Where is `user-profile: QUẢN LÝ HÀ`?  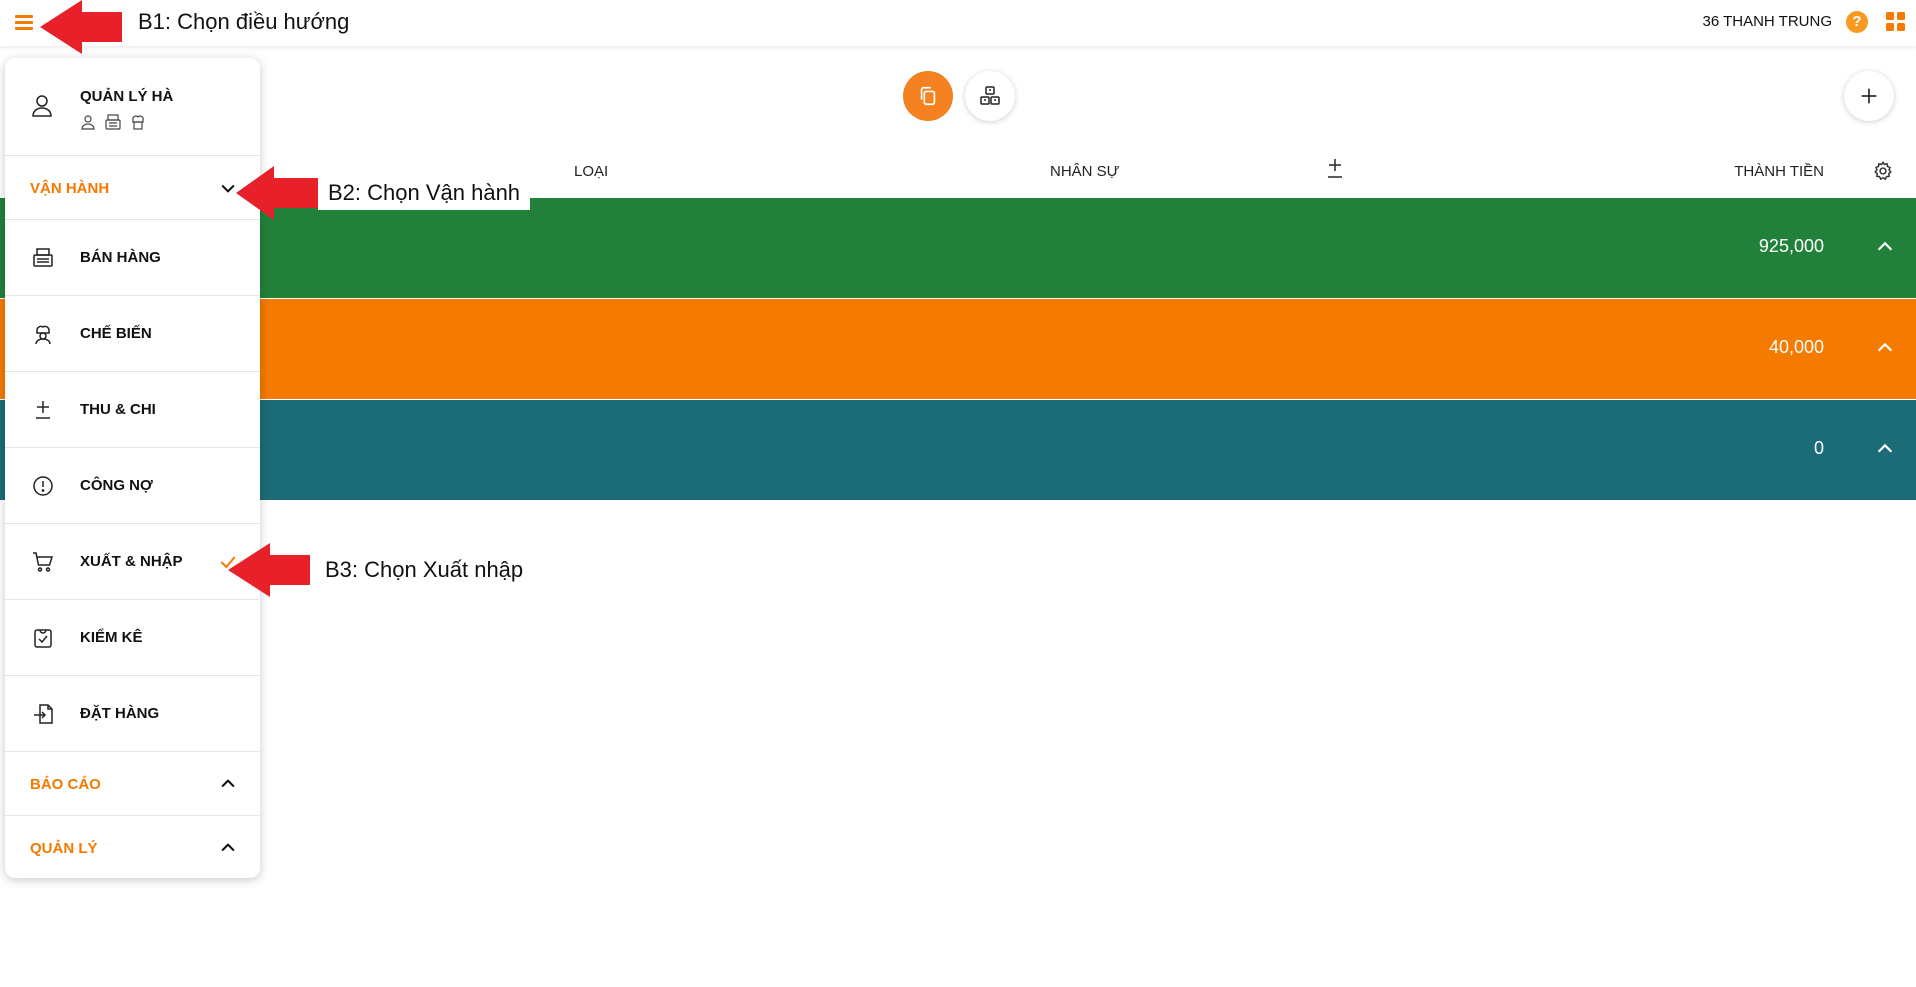 user-profile: QUẢN LÝ HÀ is located at coordinates (132, 107).